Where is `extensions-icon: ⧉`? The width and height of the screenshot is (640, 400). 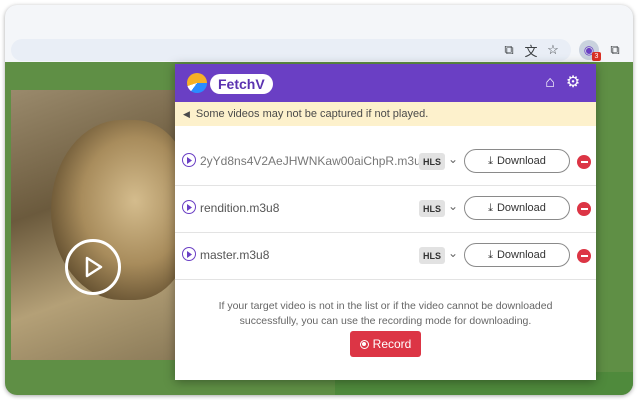
extensions-icon: ⧉ is located at coordinates (615, 50).